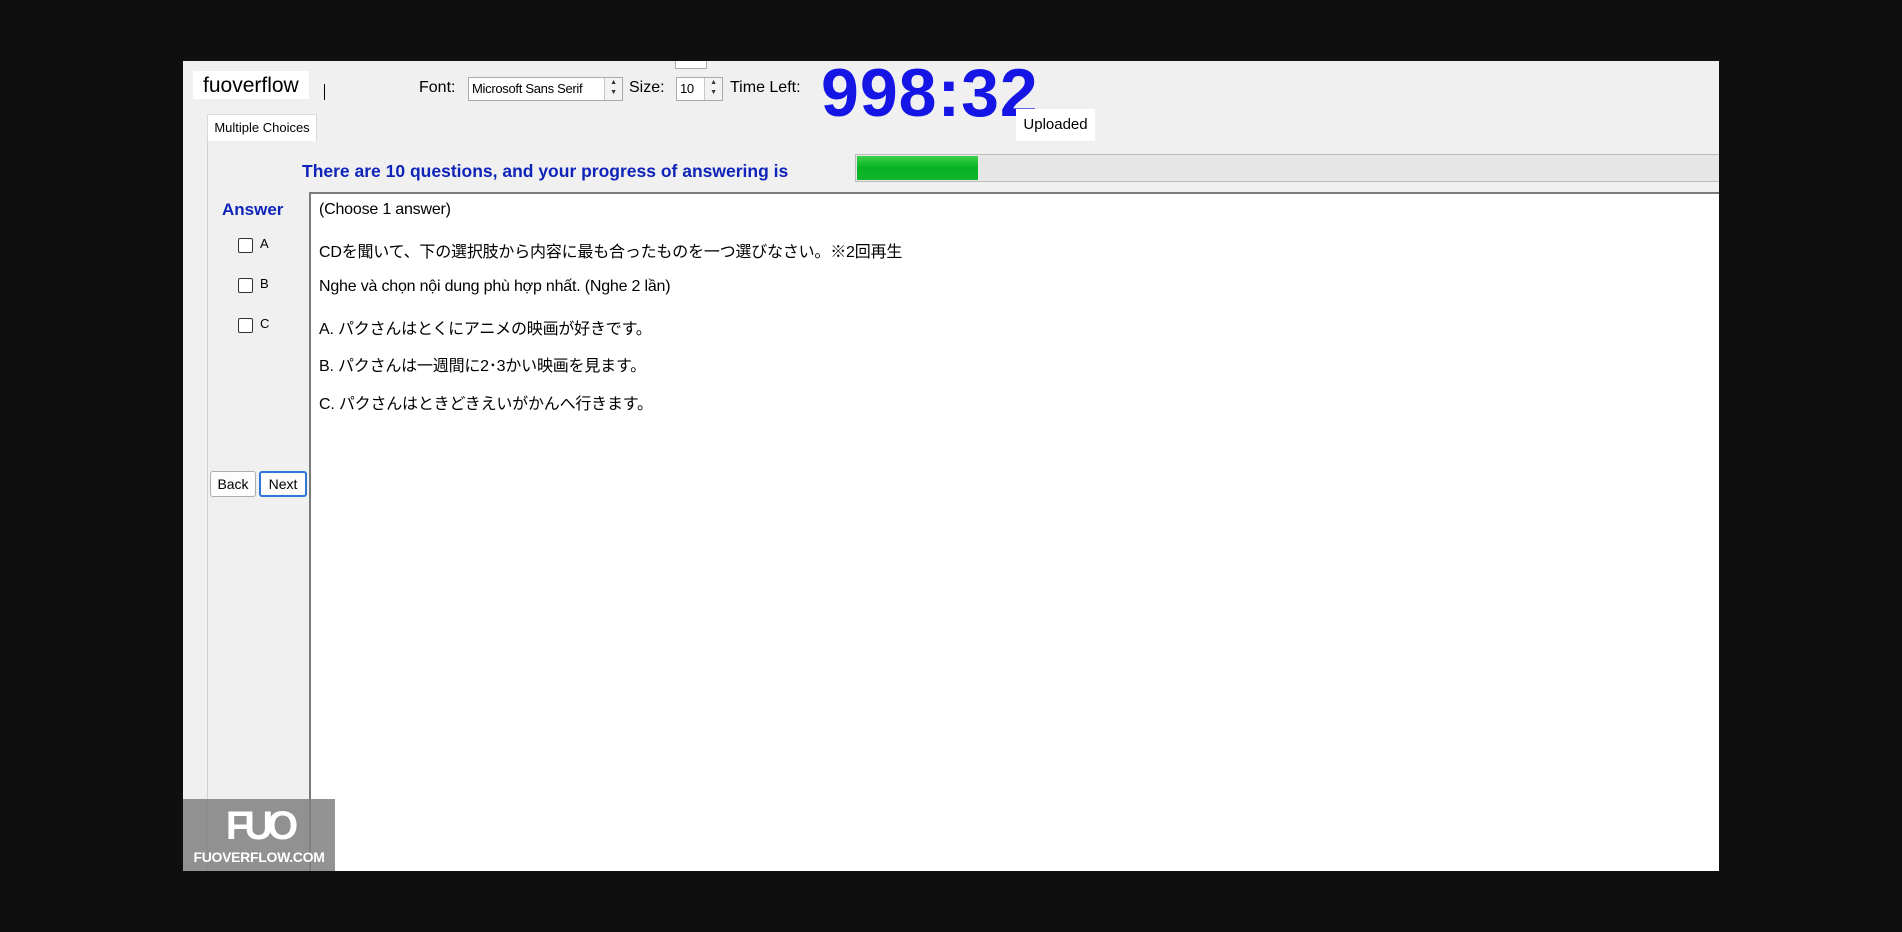  What do you see at coordinates (385, 209) in the screenshot?
I see `question-instruction: (Choose 1 answer)` at bounding box center [385, 209].